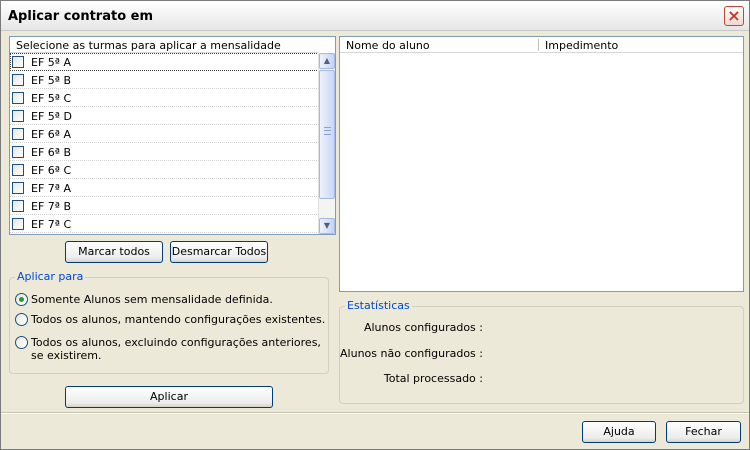  I want to click on column-header-impediment: Impedimento, so click(641, 45).